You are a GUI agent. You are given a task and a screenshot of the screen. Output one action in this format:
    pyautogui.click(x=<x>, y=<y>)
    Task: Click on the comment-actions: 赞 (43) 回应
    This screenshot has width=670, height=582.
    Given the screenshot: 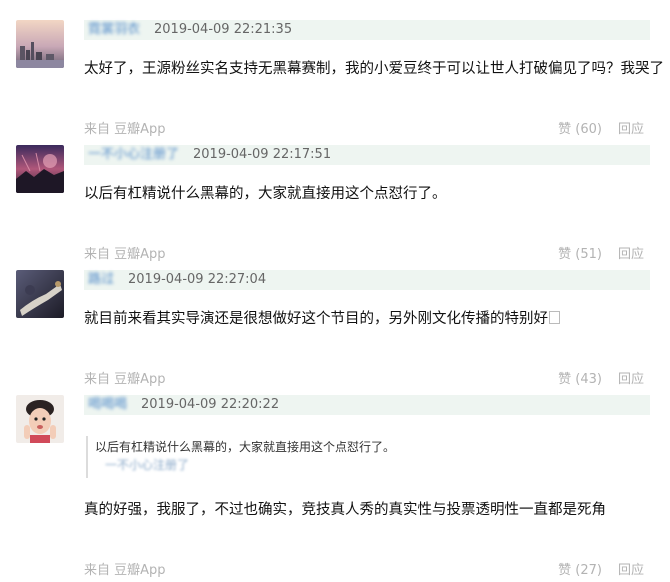 What is the action you would take?
    pyautogui.click(x=601, y=377)
    